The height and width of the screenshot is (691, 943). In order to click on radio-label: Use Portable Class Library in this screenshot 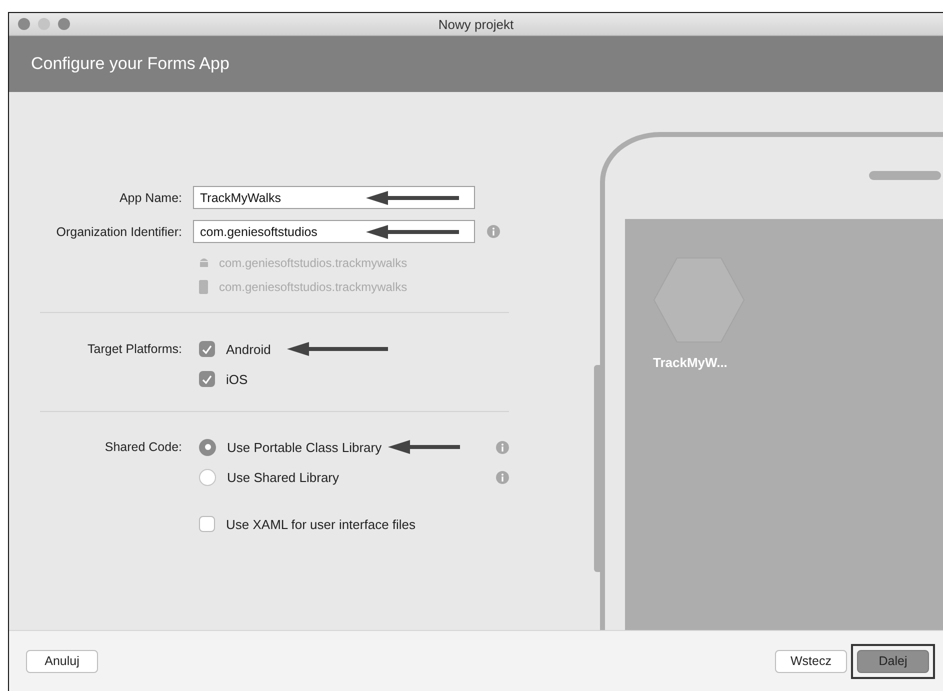, I will do `click(304, 447)`.